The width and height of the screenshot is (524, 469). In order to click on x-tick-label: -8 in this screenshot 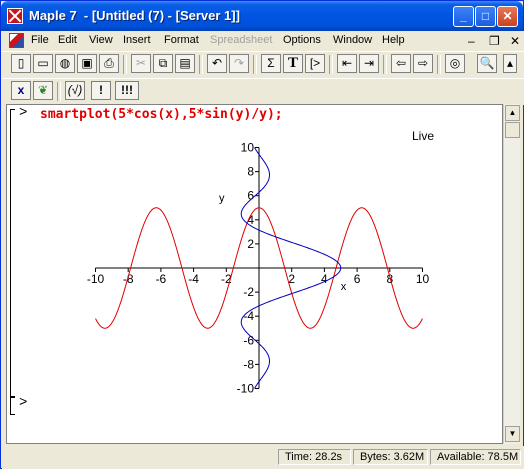, I will do `click(128, 279)`.